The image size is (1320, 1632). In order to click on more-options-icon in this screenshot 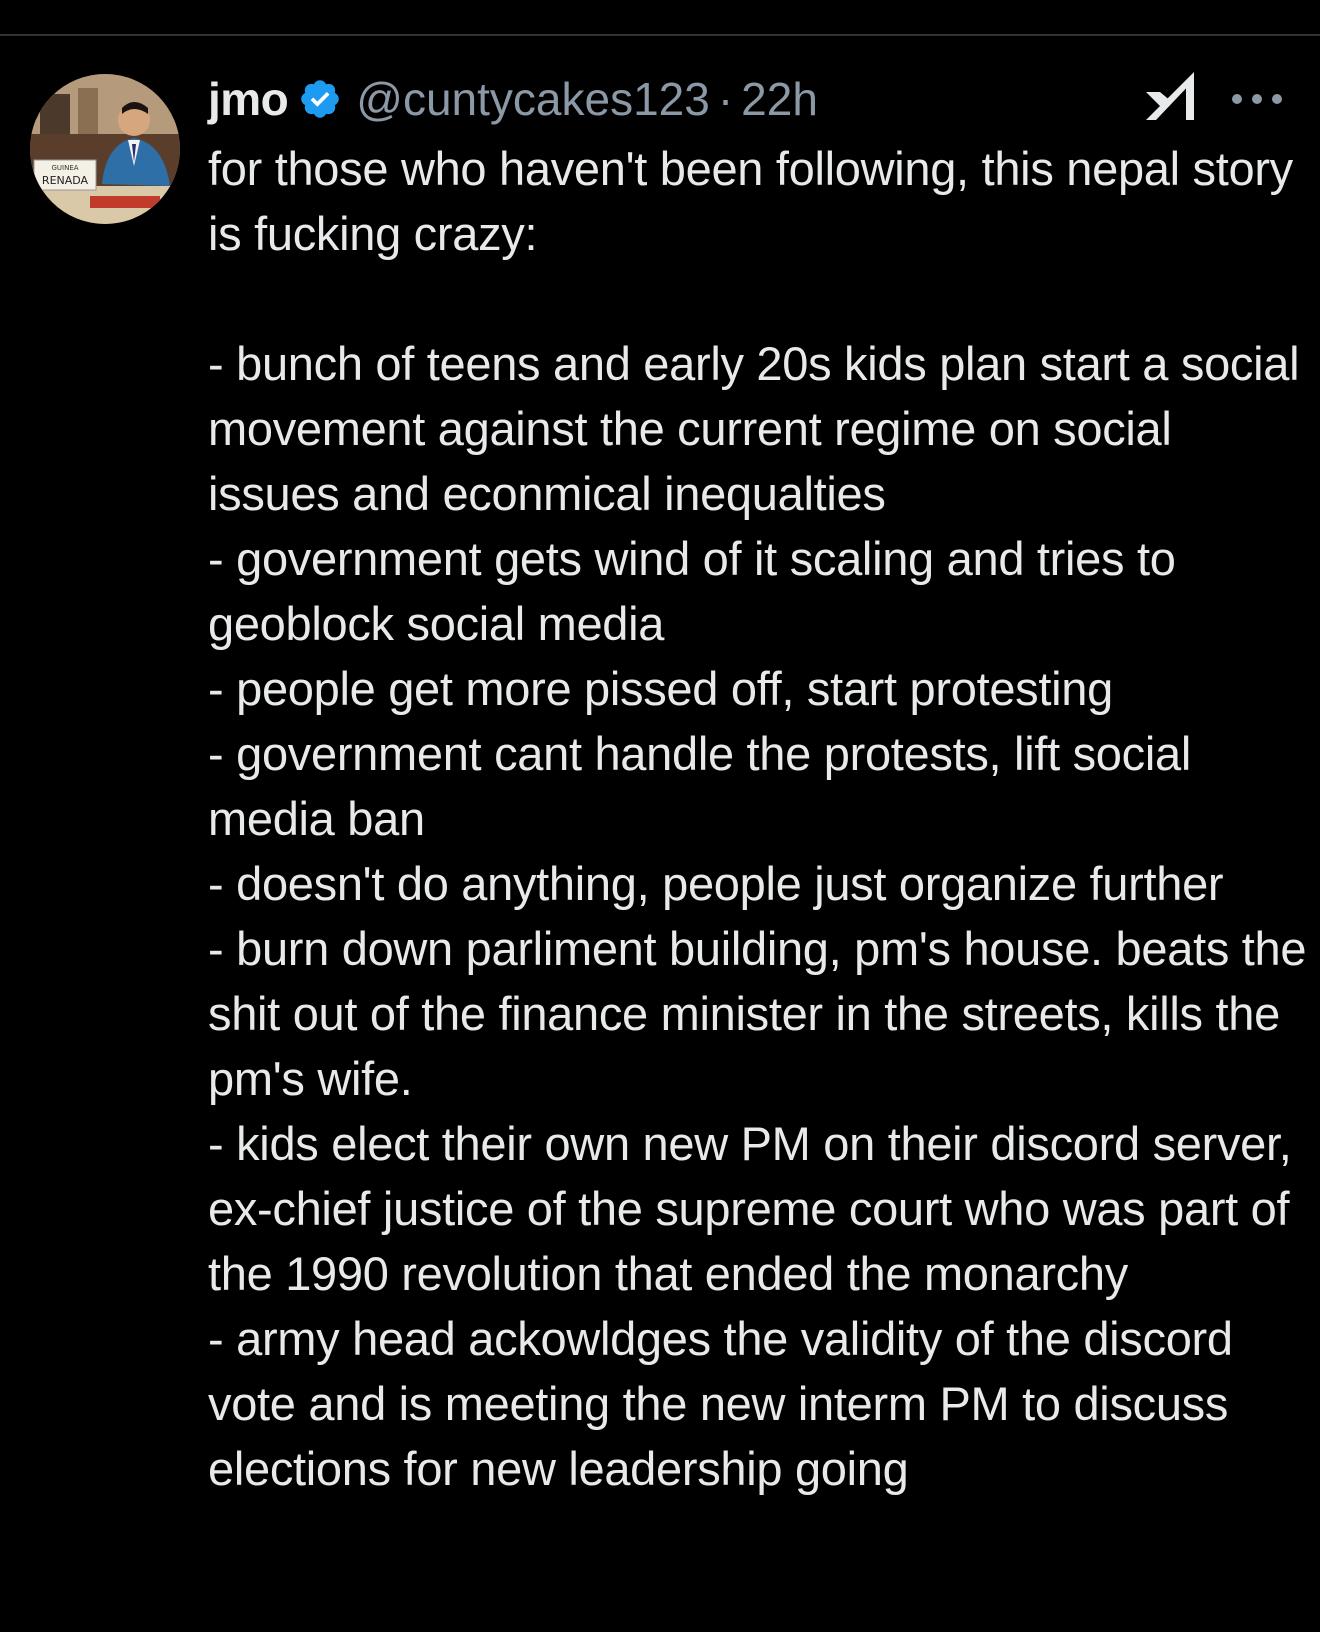, I will do `click(1257, 99)`.